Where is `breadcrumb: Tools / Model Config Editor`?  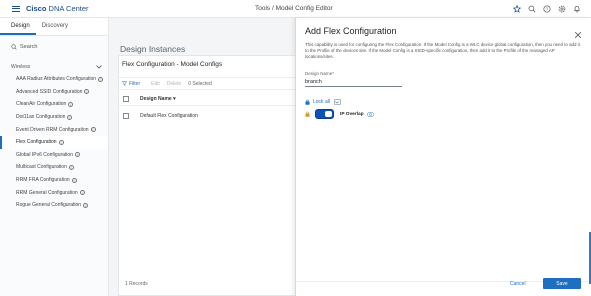
breadcrumb: Tools / Model Config Editor is located at coordinates (294, 8).